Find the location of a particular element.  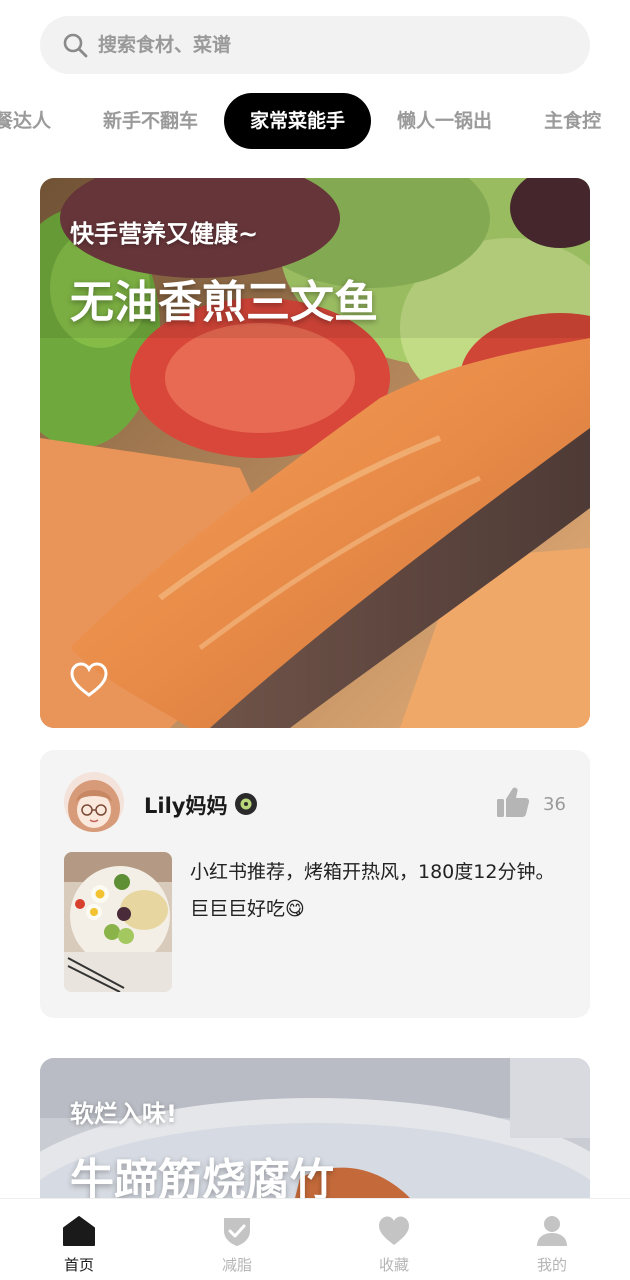

nav-home: 首页 is located at coordinates (79, 1239).